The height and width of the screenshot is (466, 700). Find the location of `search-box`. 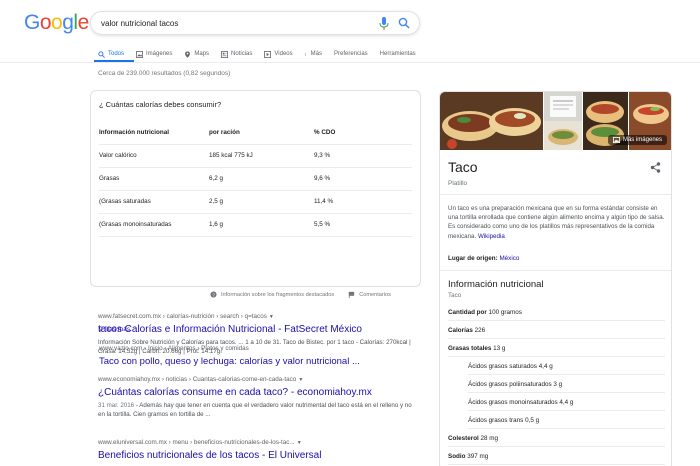

search-box is located at coordinates (255, 23).